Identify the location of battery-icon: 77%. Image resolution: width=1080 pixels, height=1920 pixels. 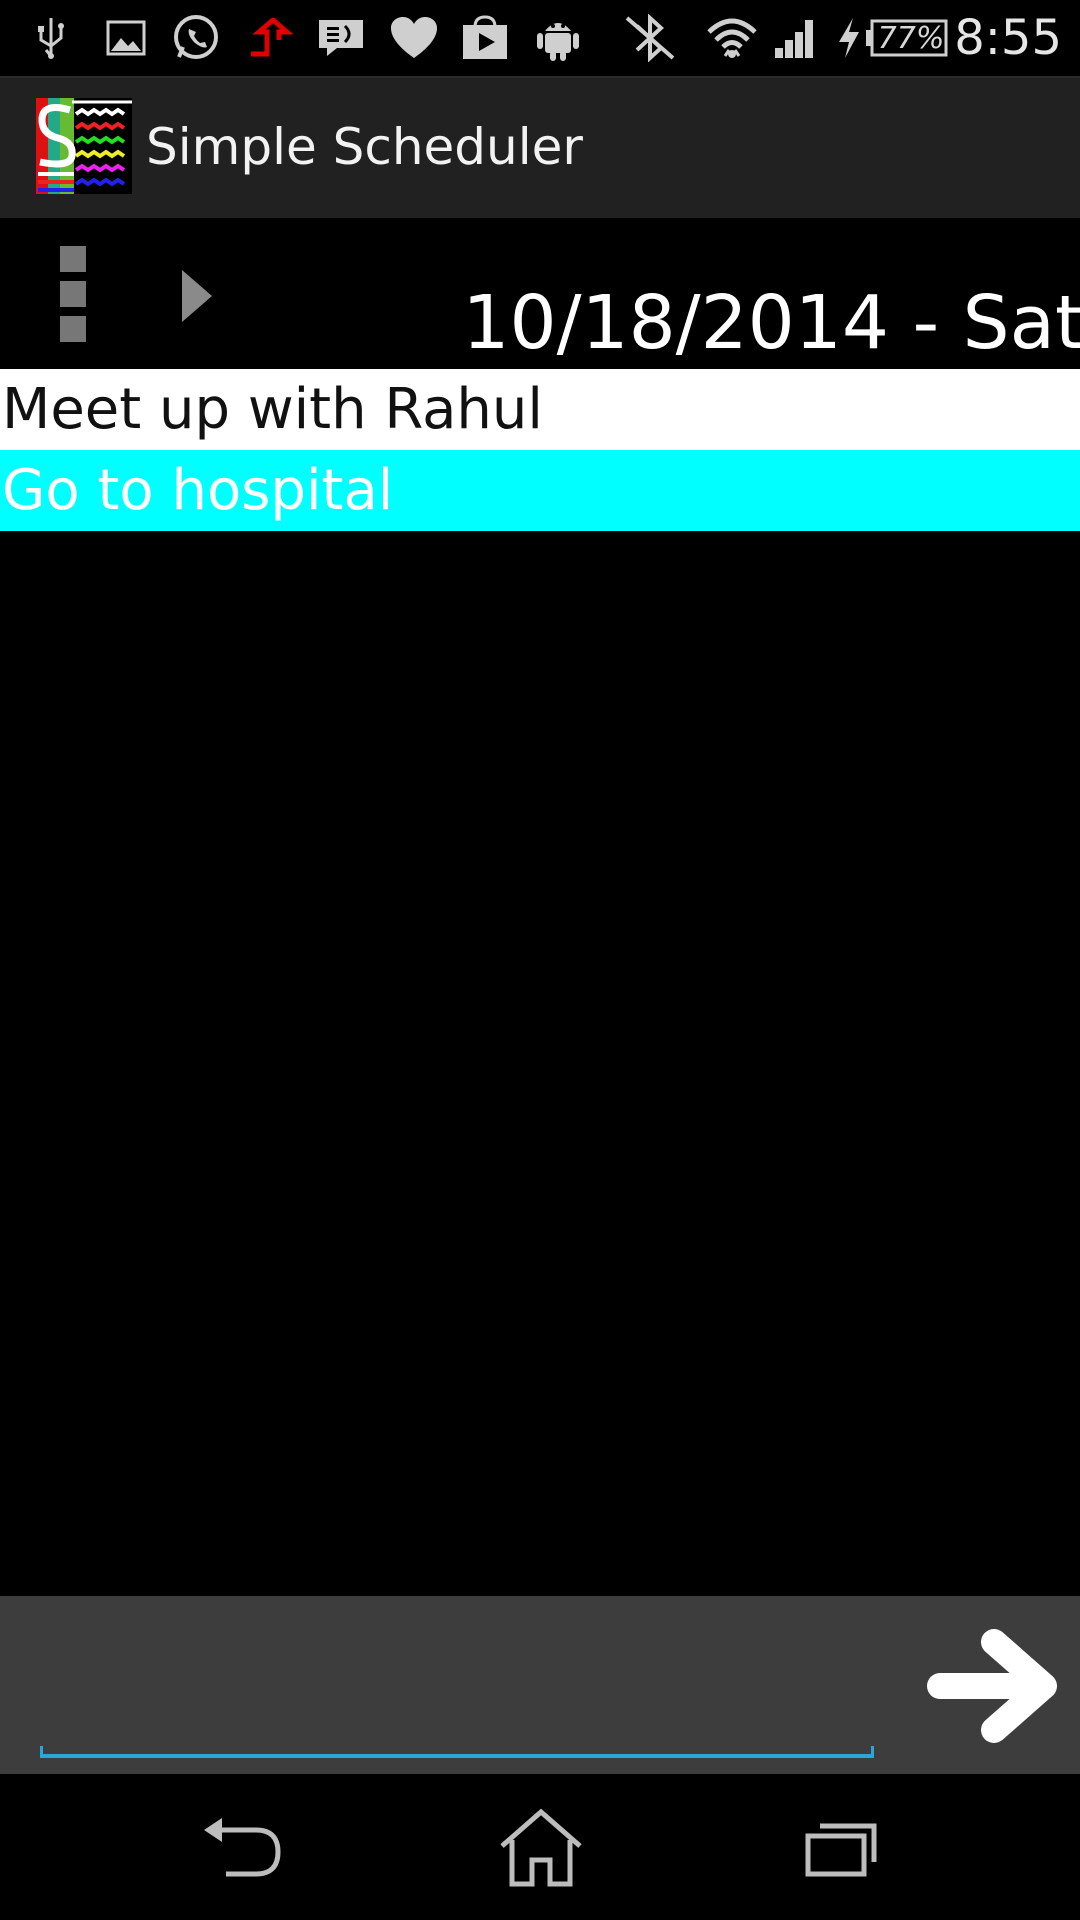
(908, 38).